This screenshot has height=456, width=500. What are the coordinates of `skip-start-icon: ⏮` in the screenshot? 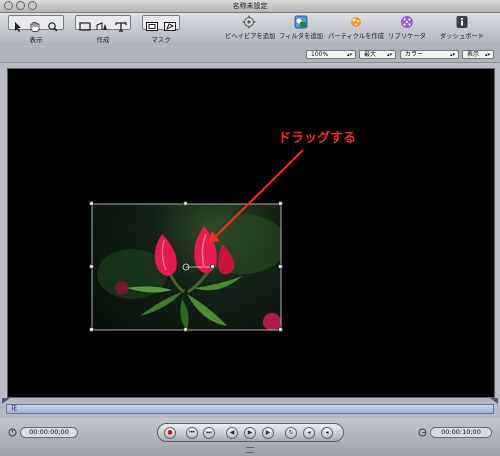 It's located at (192, 432).